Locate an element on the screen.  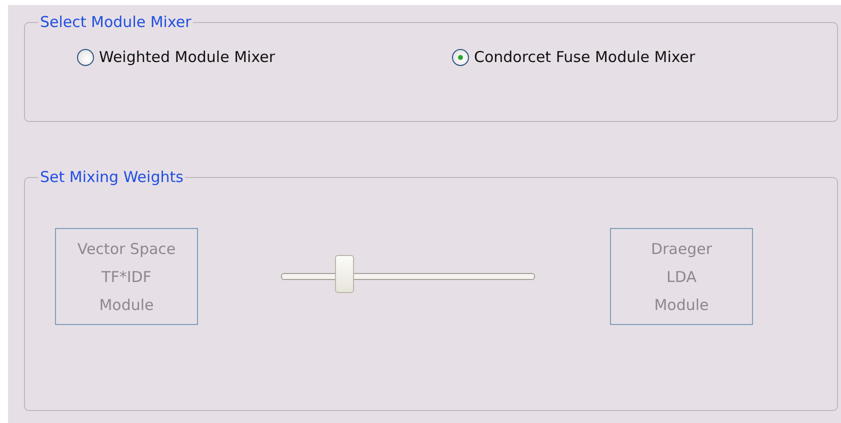
group-title: Select Module Mixer is located at coordinates (115, 22).